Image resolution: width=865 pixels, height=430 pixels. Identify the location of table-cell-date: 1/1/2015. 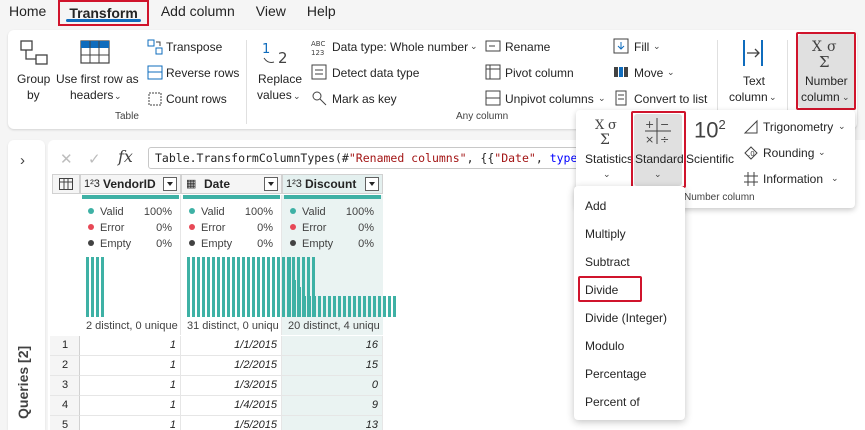
(231, 346).